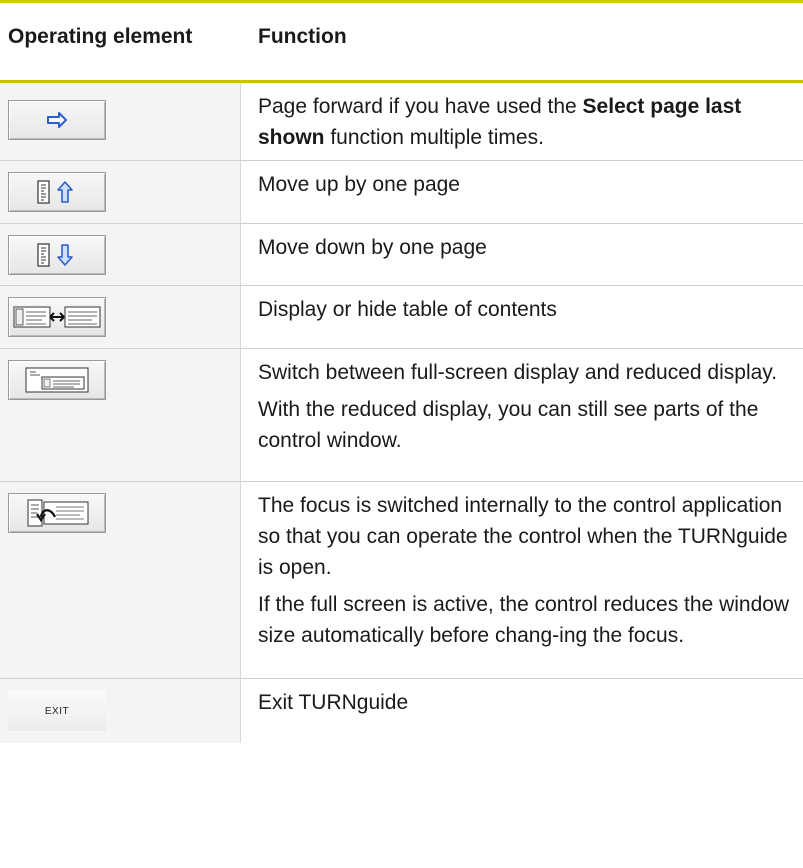 Image resolution: width=803 pixels, height=868 pixels. I want to click on page-forward-button, so click(57, 120).